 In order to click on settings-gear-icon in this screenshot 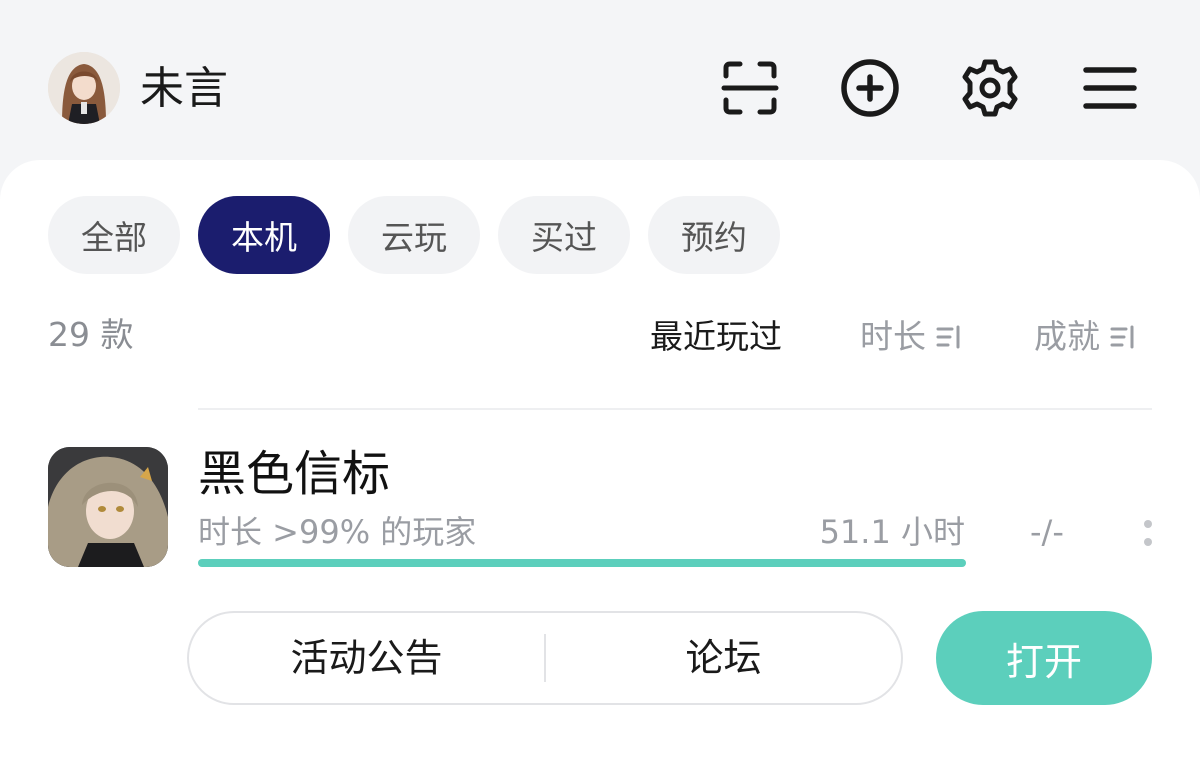, I will do `click(990, 88)`.